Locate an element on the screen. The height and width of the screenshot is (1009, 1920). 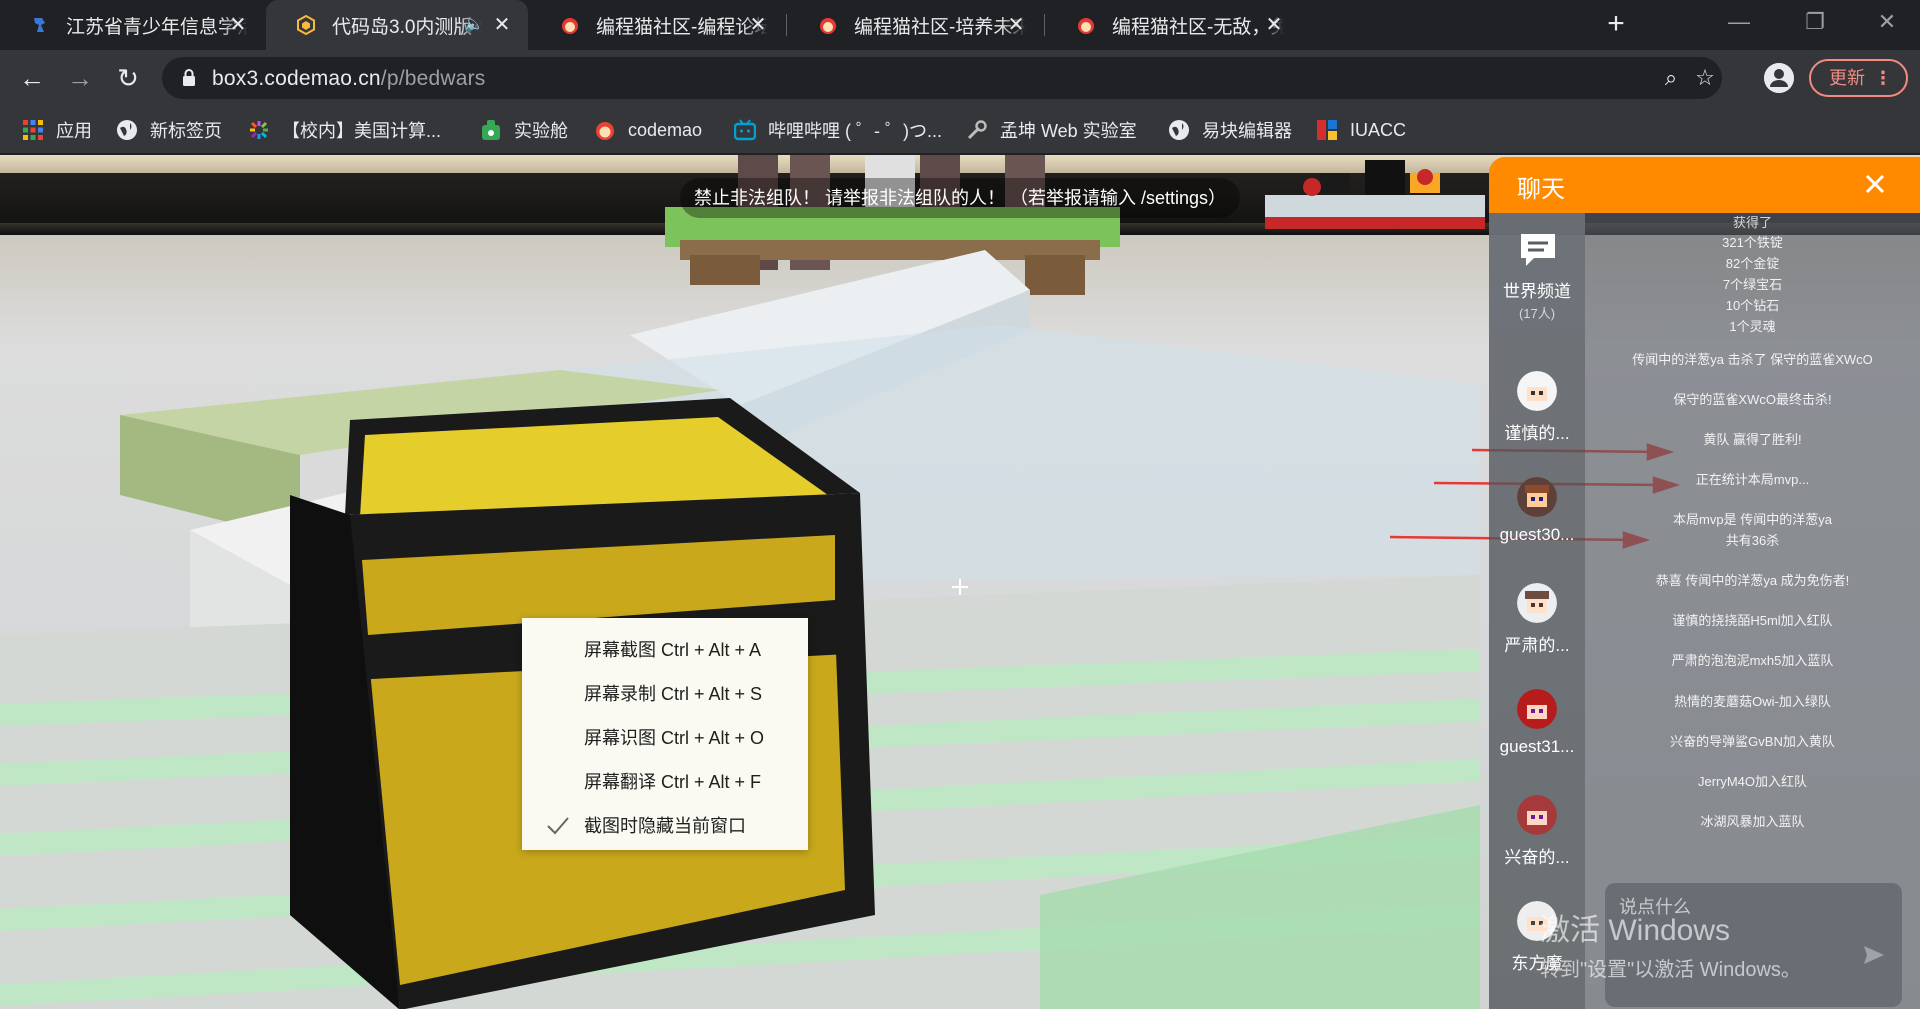
chat-message: 7个绿宝石 is located at coordinates (1752, 284).